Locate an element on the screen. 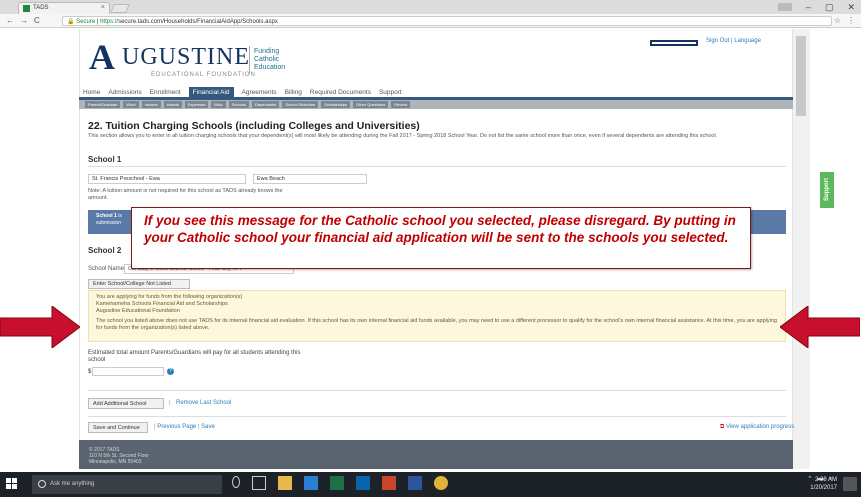 The height and width of the screenshot is (497, 861). outlook-icon is located at coordinates (363, 483).